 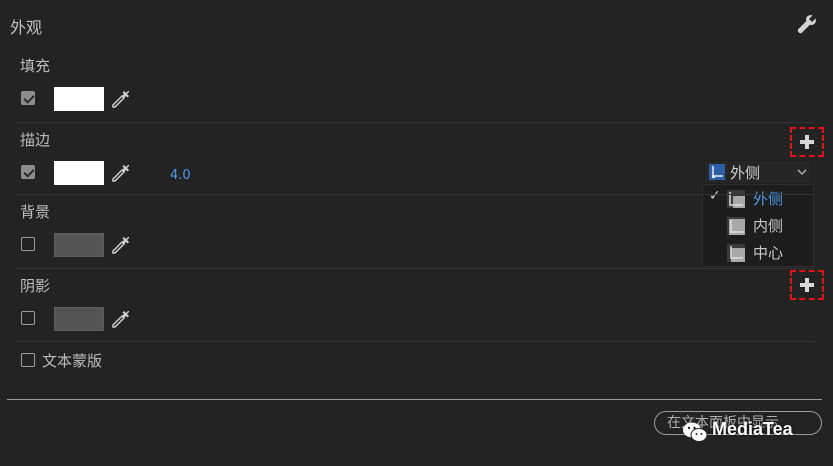 What do you see at coordinates (736, 226) in the screenshot?
I see `stroke-inside-icon` at bounding box center [736, 226].